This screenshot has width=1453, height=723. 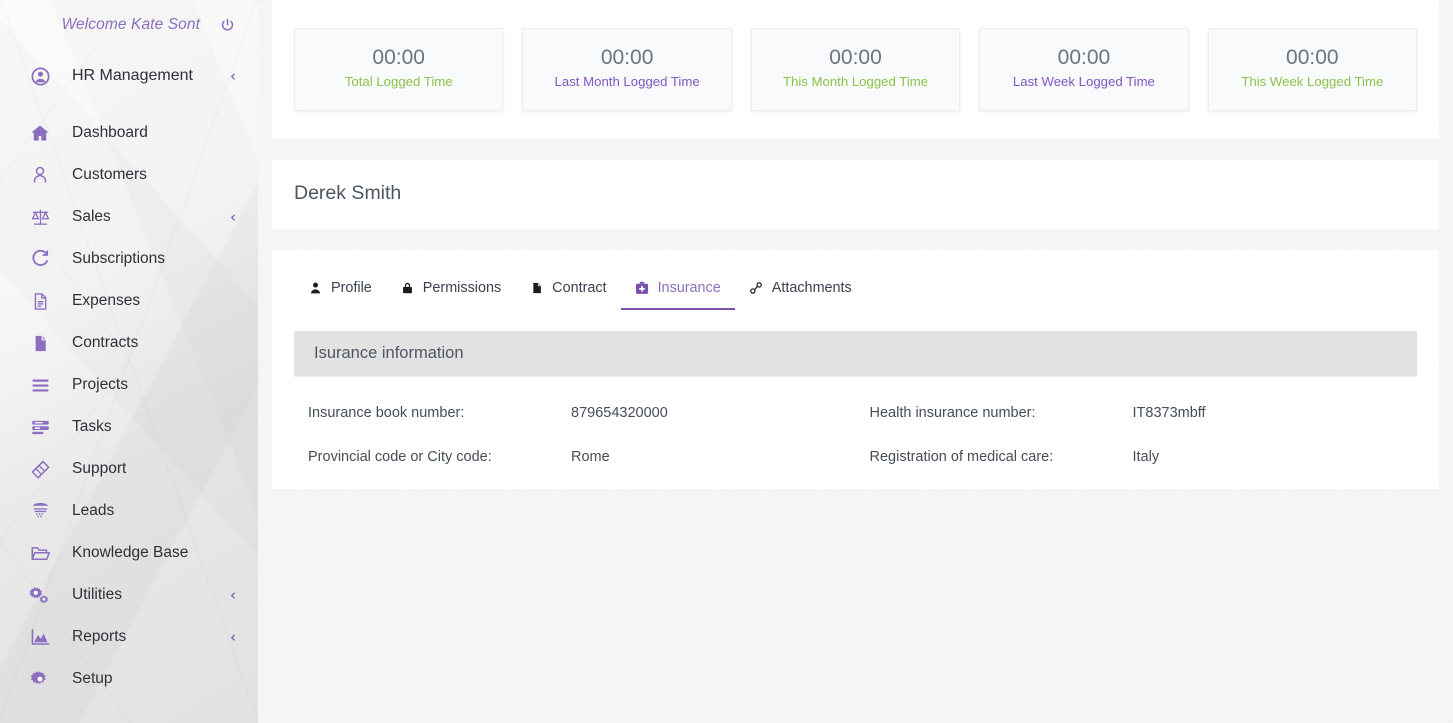 What do you see at coordinates (642, 287) in the screenshot?
I see `medkit-icon` at bounding box center [642, 287].